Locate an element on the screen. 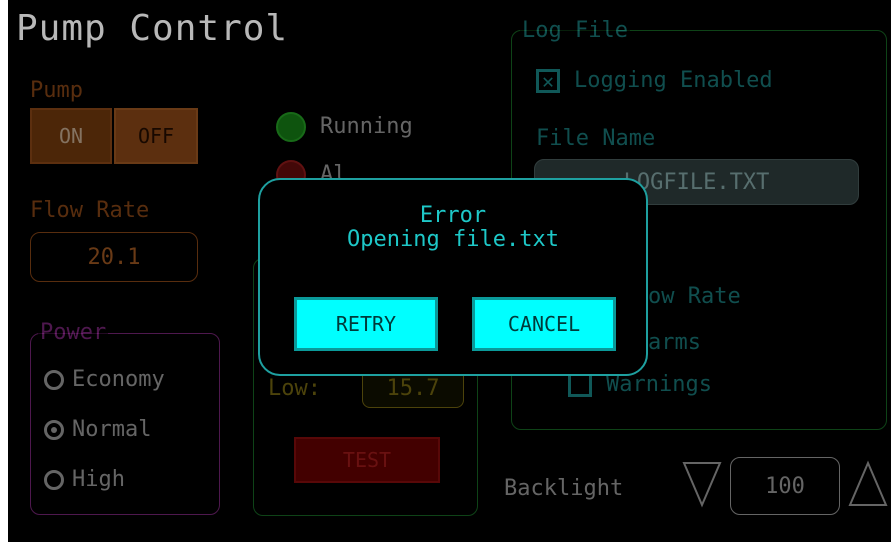  power-option-normal: Normal is located at coordinates (97, 429).